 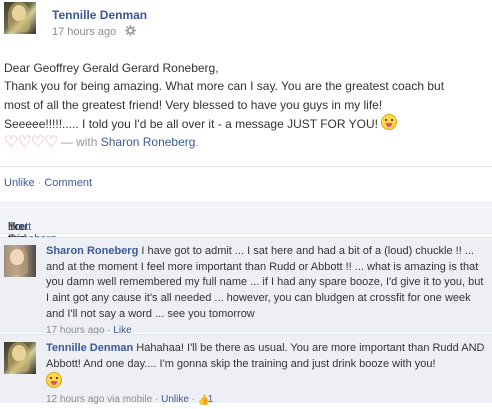 I want to click on like-summary: You and Brett Roneberg like this., so click(x=246, y=223).